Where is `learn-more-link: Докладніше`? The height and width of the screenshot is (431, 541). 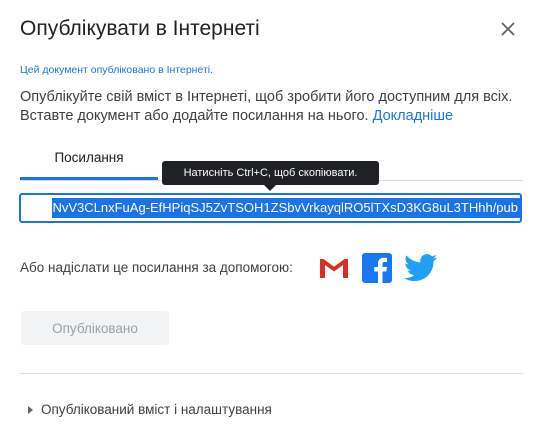
learn-more-link: Докладніше is located at coordinates (413, 116).